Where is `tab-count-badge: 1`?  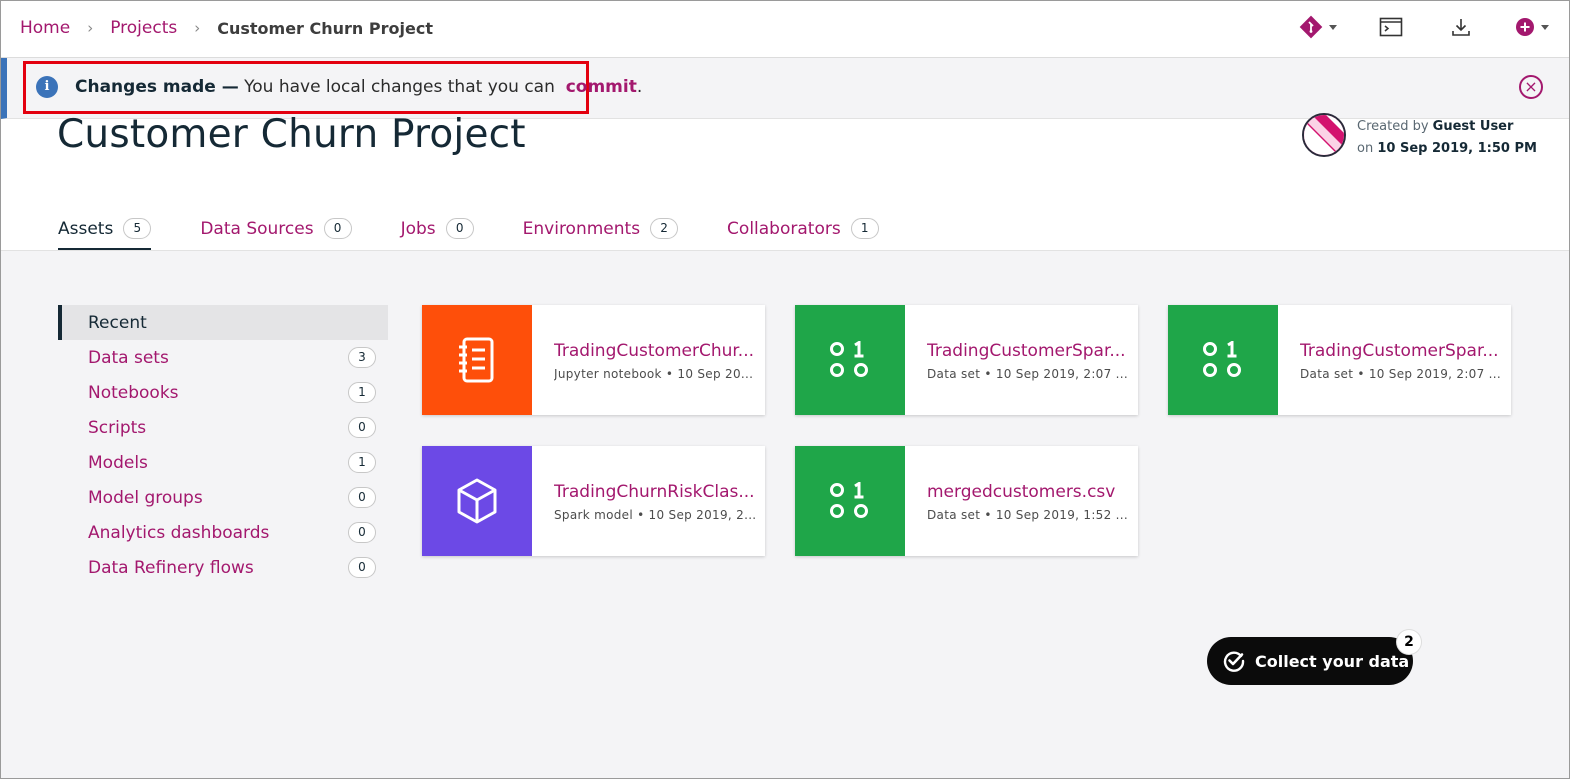
tab-count-badge: 1 is located at coordinates (864, 228).